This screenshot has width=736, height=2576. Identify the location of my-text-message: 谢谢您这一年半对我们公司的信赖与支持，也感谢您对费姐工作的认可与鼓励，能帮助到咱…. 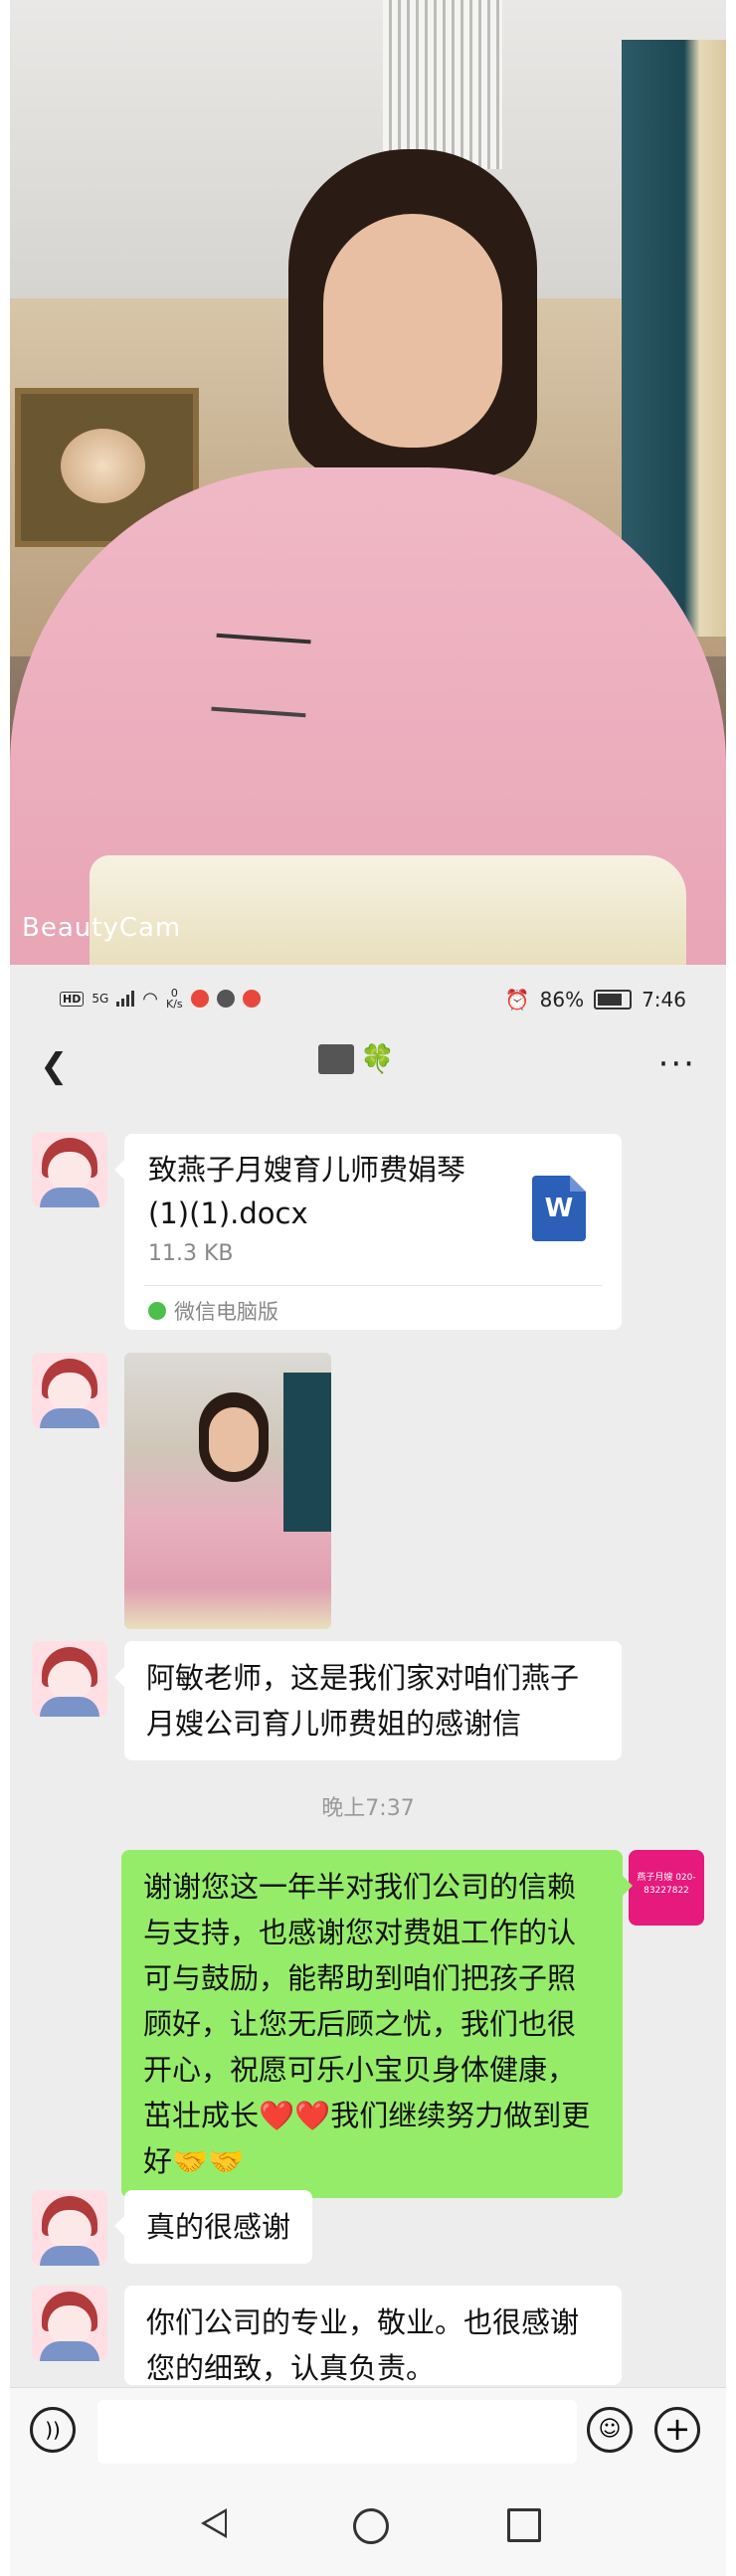
(377, 2024).